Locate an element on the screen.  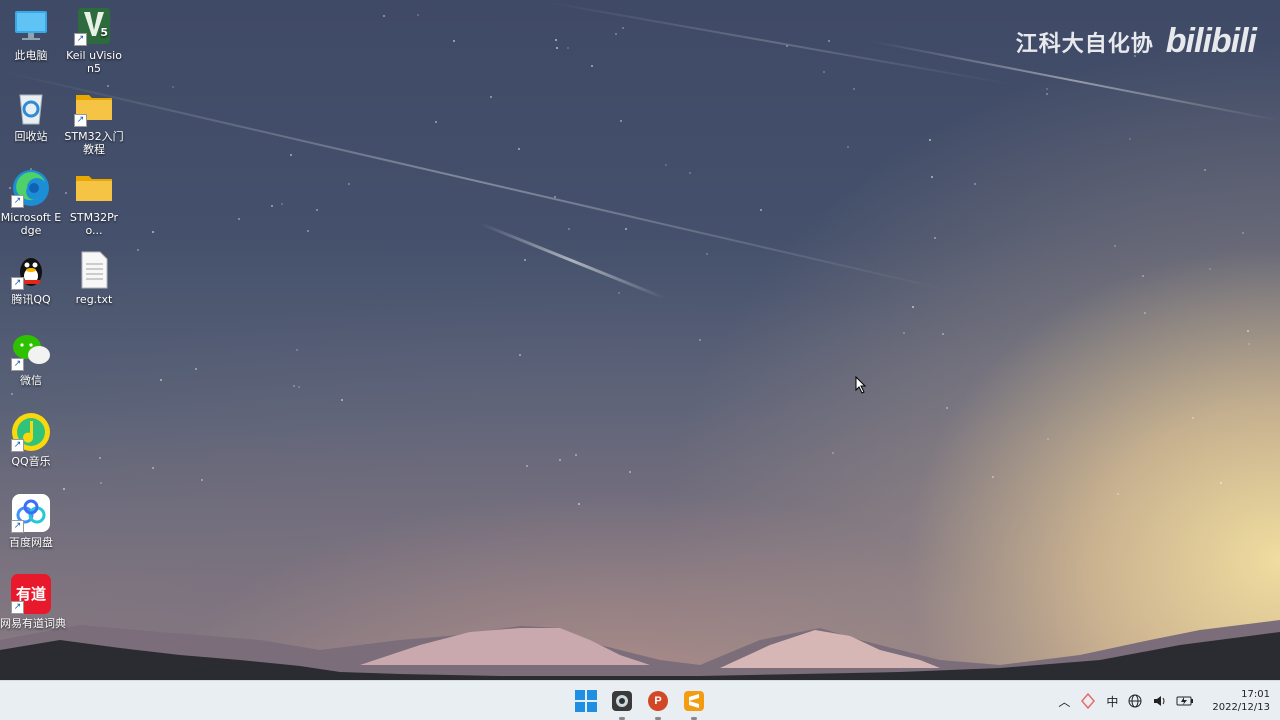
system-tray: ︿ 中 17:01 2022/12/13 is located at coordinates (1164, 700).